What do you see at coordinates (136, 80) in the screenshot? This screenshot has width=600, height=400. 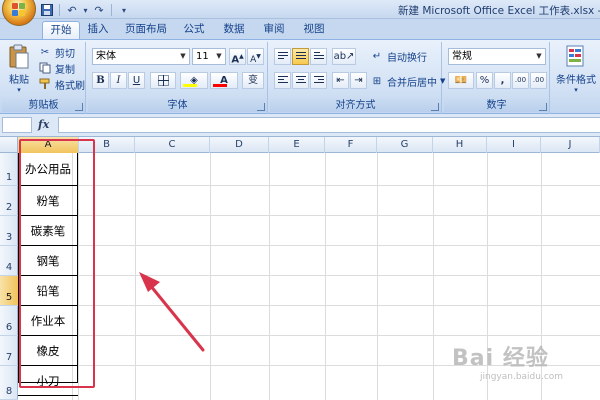 I see `underline-button: U` at bounding box center [136, 80].